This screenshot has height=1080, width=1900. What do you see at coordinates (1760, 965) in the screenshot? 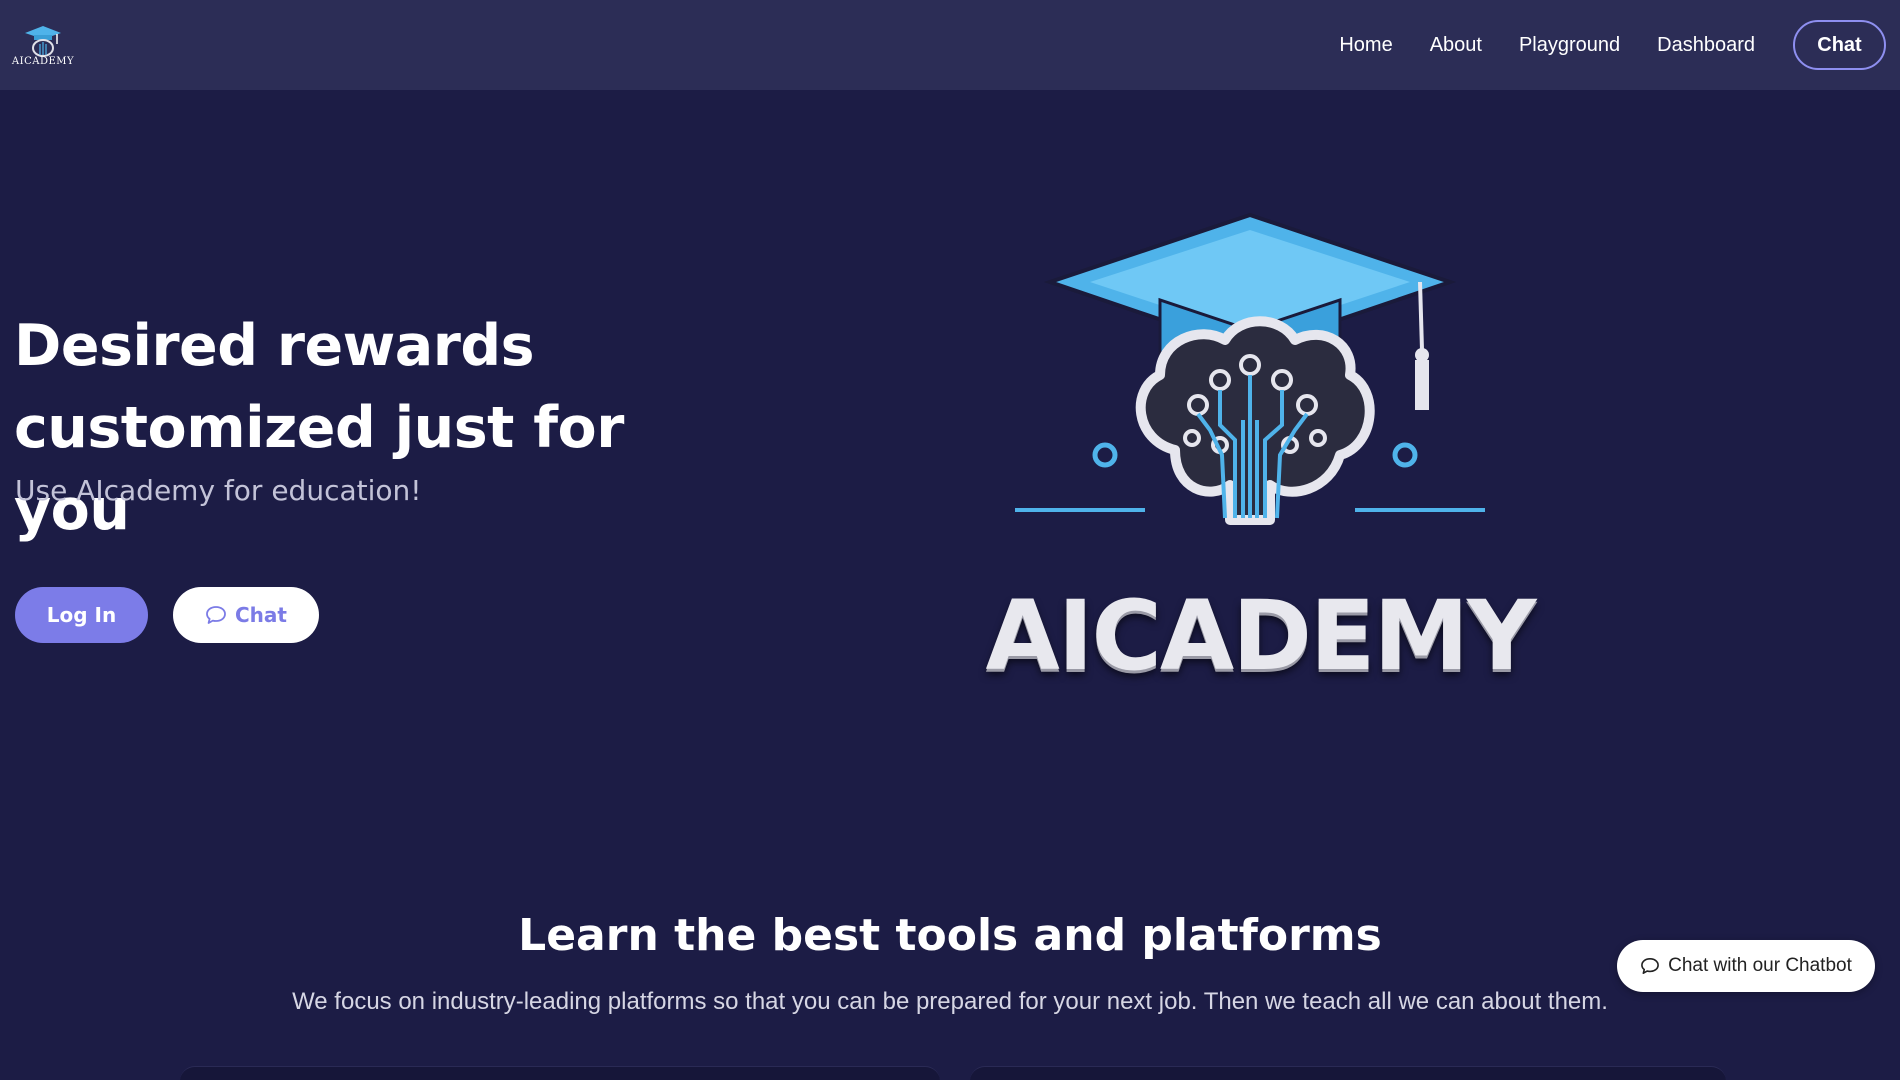
I see `chatbot-label: Chat with our Chatbot` at bounding box center [1760, 965].